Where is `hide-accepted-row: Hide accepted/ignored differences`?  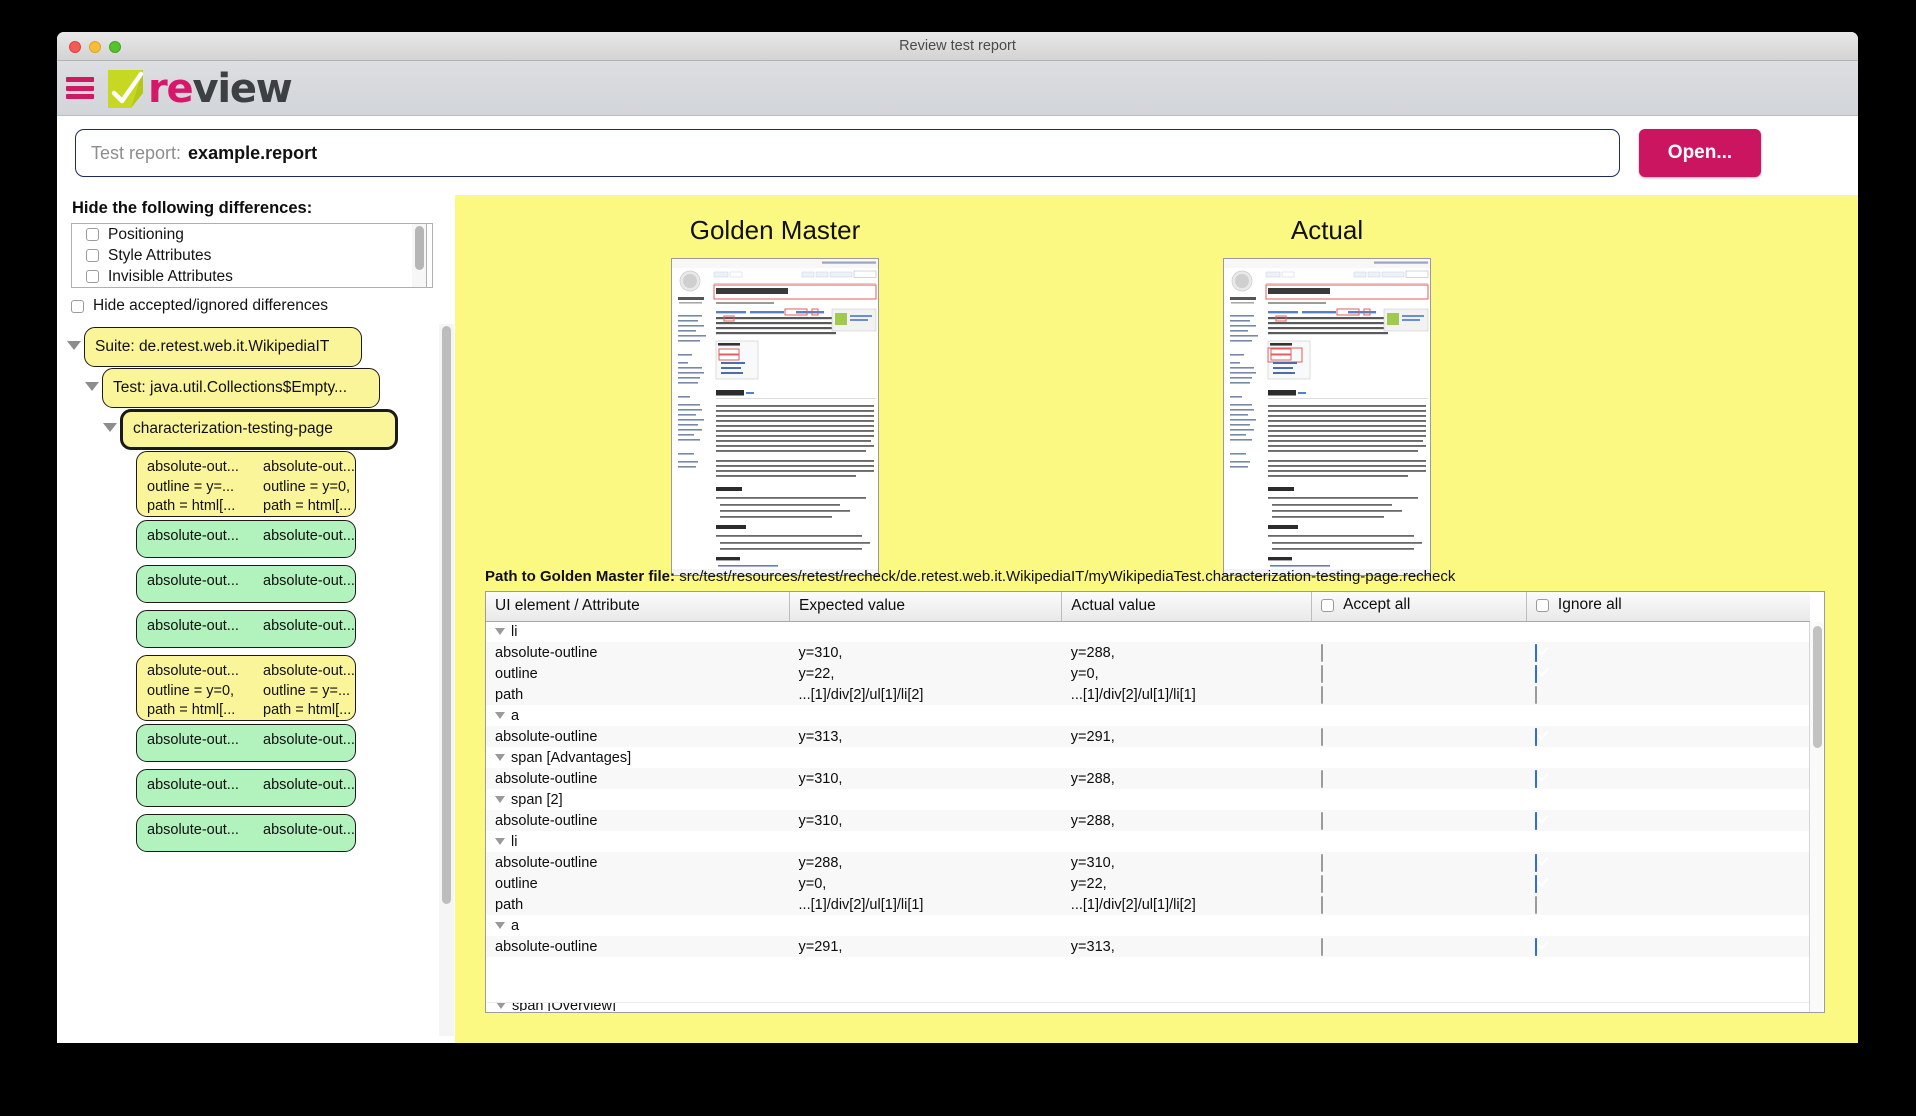 hide-accepted-row: Hide accepted/ignored differences is located at coordinates (199, 306).